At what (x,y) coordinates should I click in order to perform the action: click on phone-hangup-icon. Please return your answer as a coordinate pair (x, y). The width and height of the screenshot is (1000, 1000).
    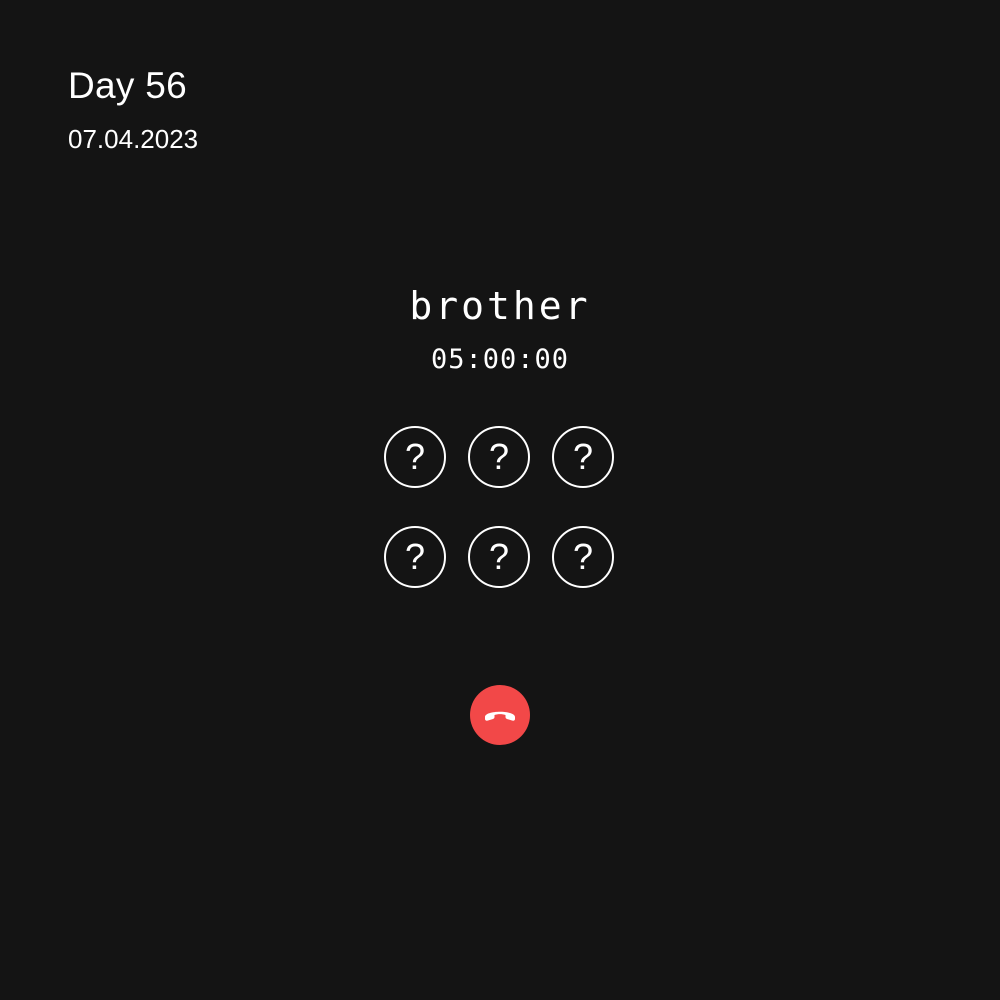
    Looking at the image, I should click on (500, 716).